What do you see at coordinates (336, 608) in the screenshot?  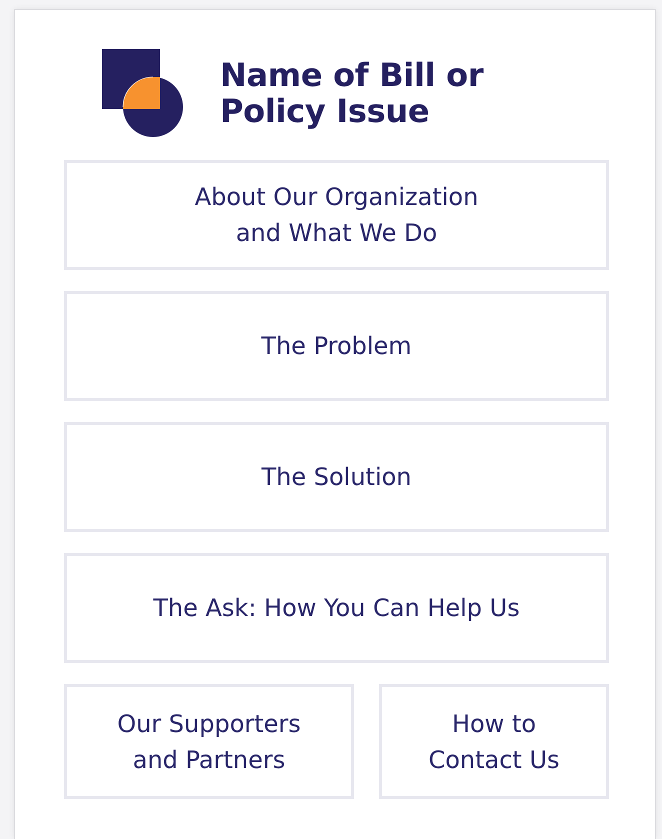 I see `nav-button: The Ask: How You Can Help Us` at bounding box center [336, 608].